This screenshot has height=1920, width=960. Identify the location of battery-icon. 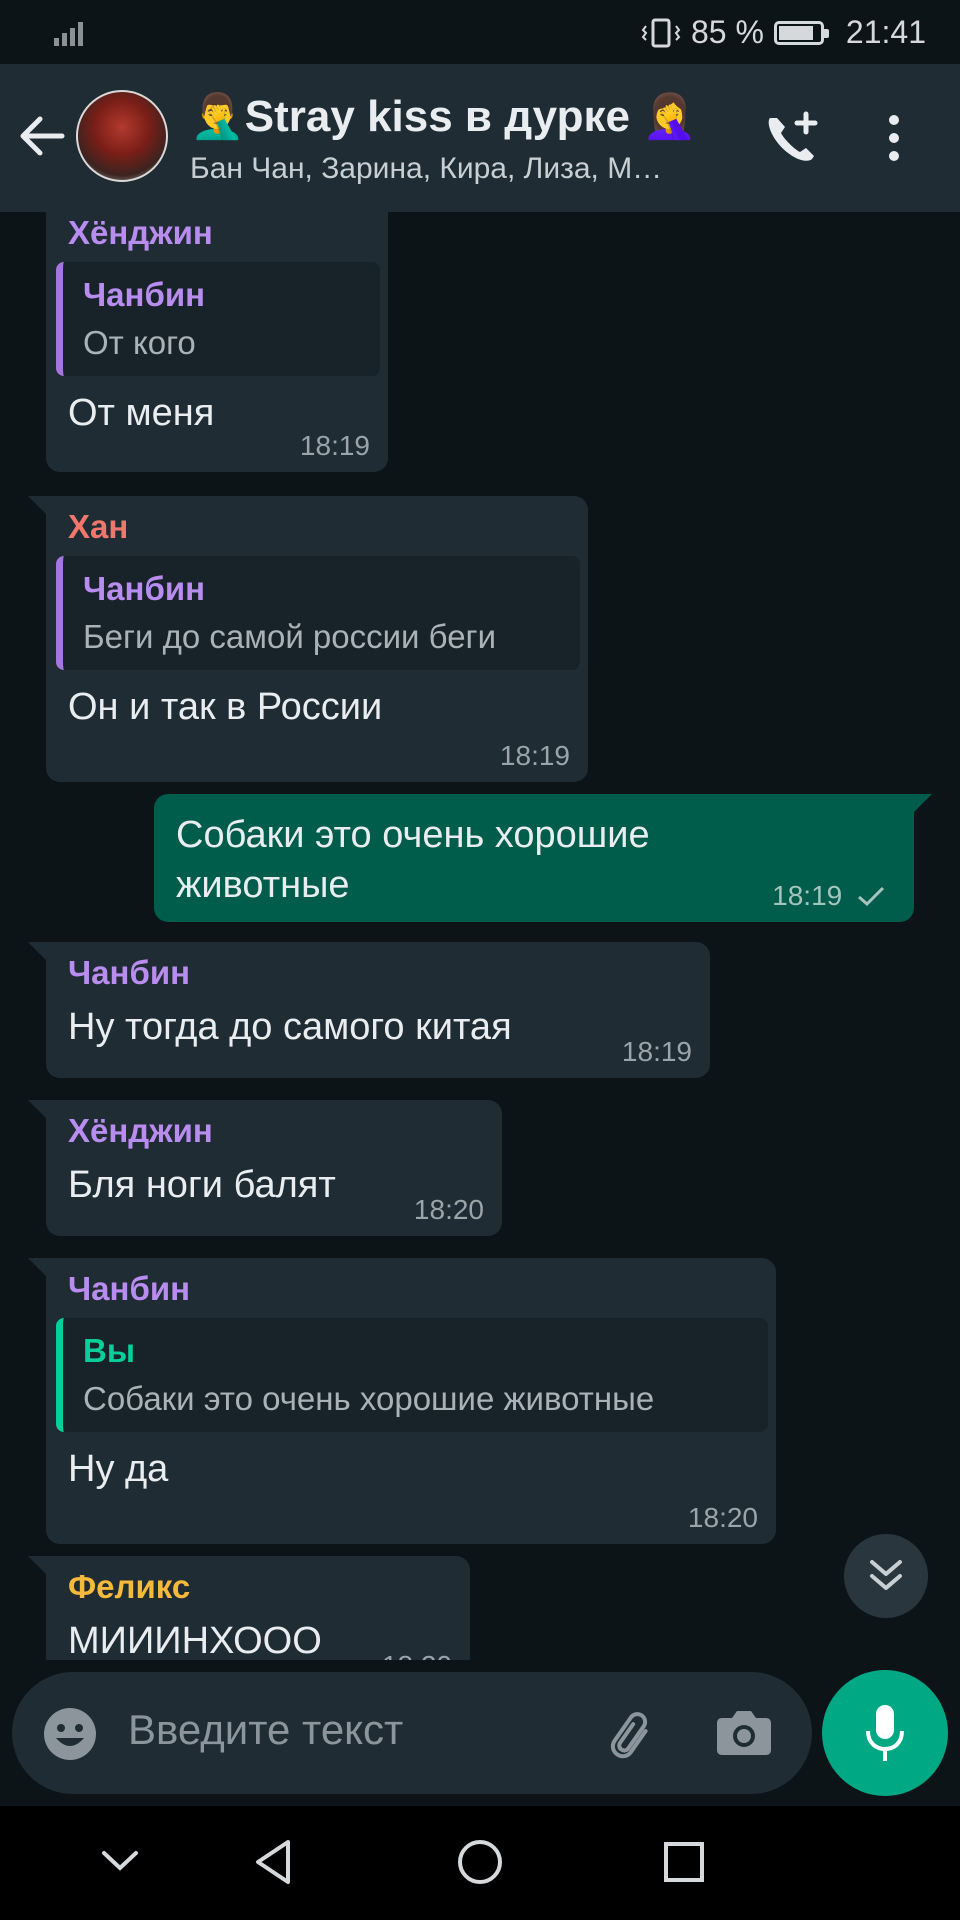
(801, 32).